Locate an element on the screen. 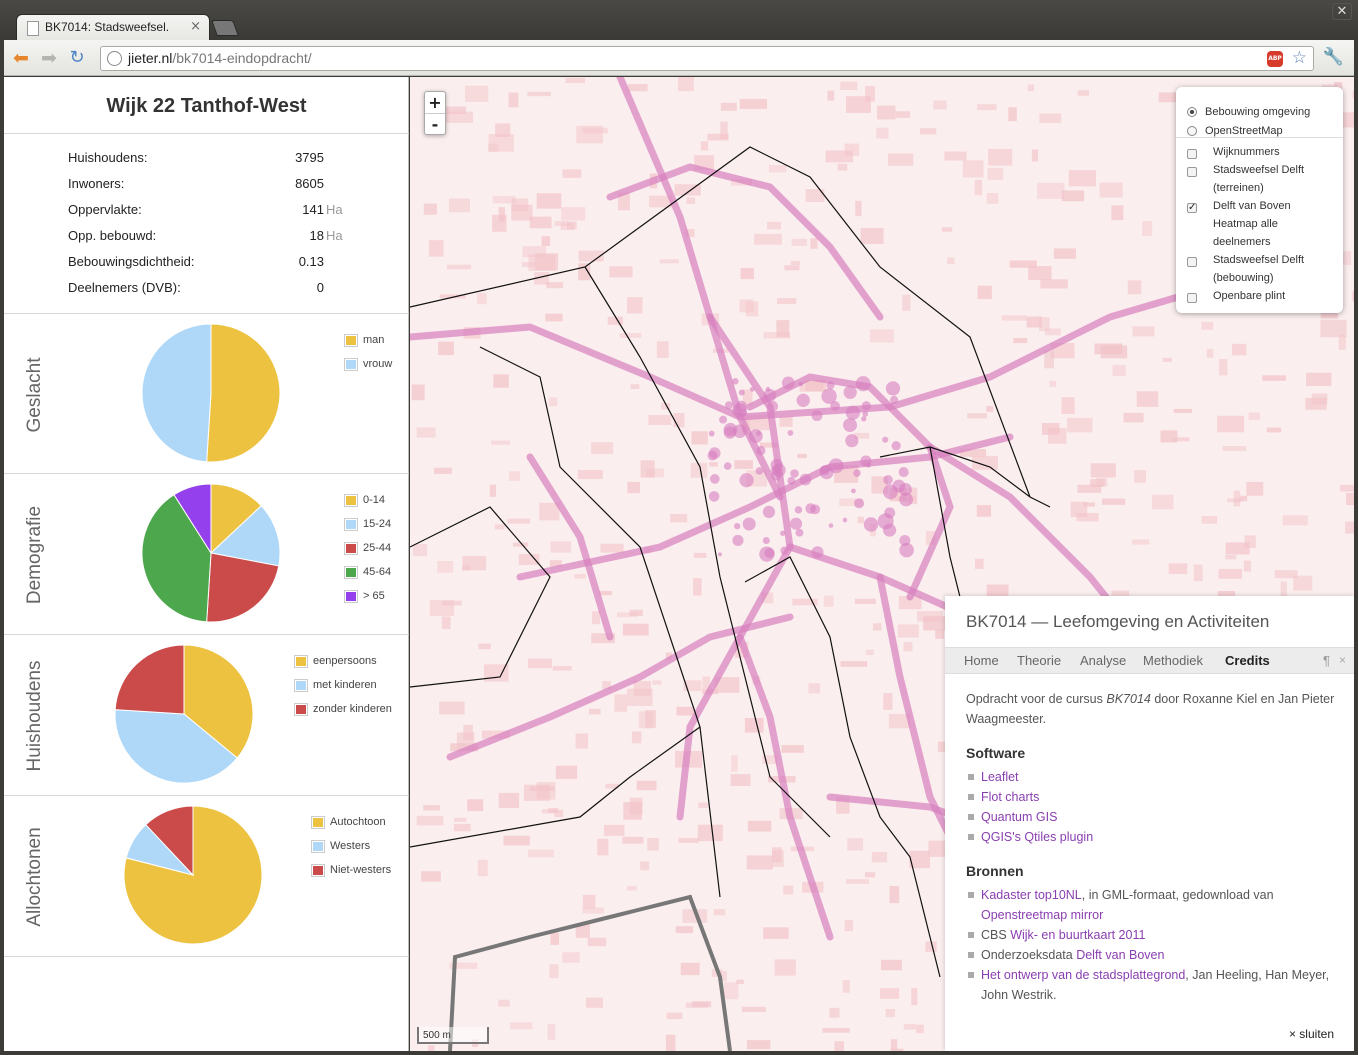 The height and width of the screenshot is (1055, 1358). intro-pre: Opdracht voor de cursus is located at coordinates (1036, 699).